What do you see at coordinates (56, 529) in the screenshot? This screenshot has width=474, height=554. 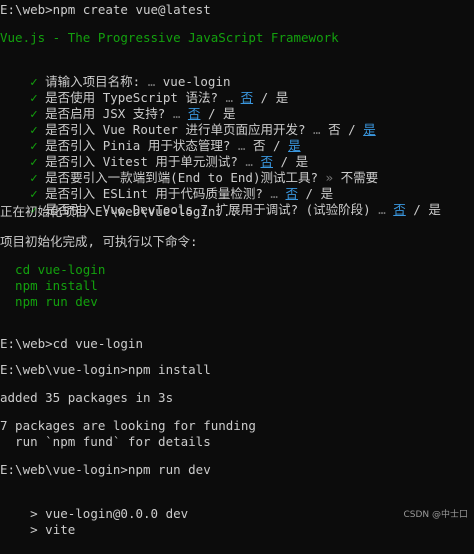 I see `dev-output-text: vite` at bounding box center [56, 529].